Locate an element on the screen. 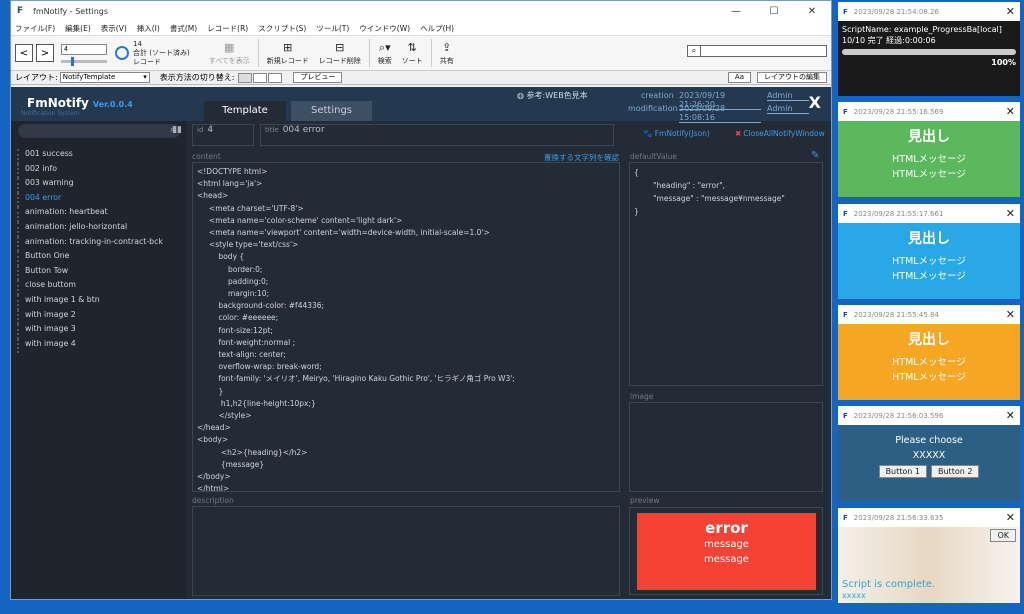  maximize-button: ☐ is located at coordinates (774, 11).